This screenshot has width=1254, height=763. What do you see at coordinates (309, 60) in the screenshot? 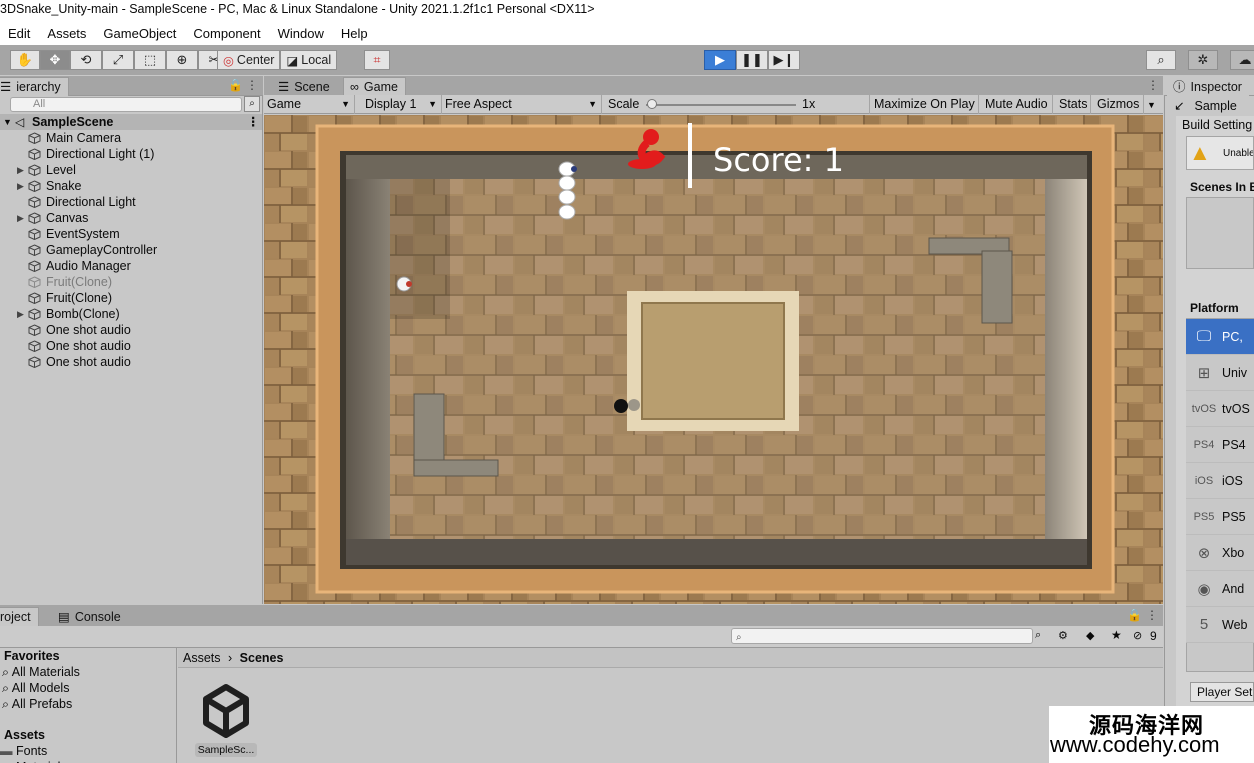
I see `pivot-local-button: ◪ Local` at bounding box center [309, 60].